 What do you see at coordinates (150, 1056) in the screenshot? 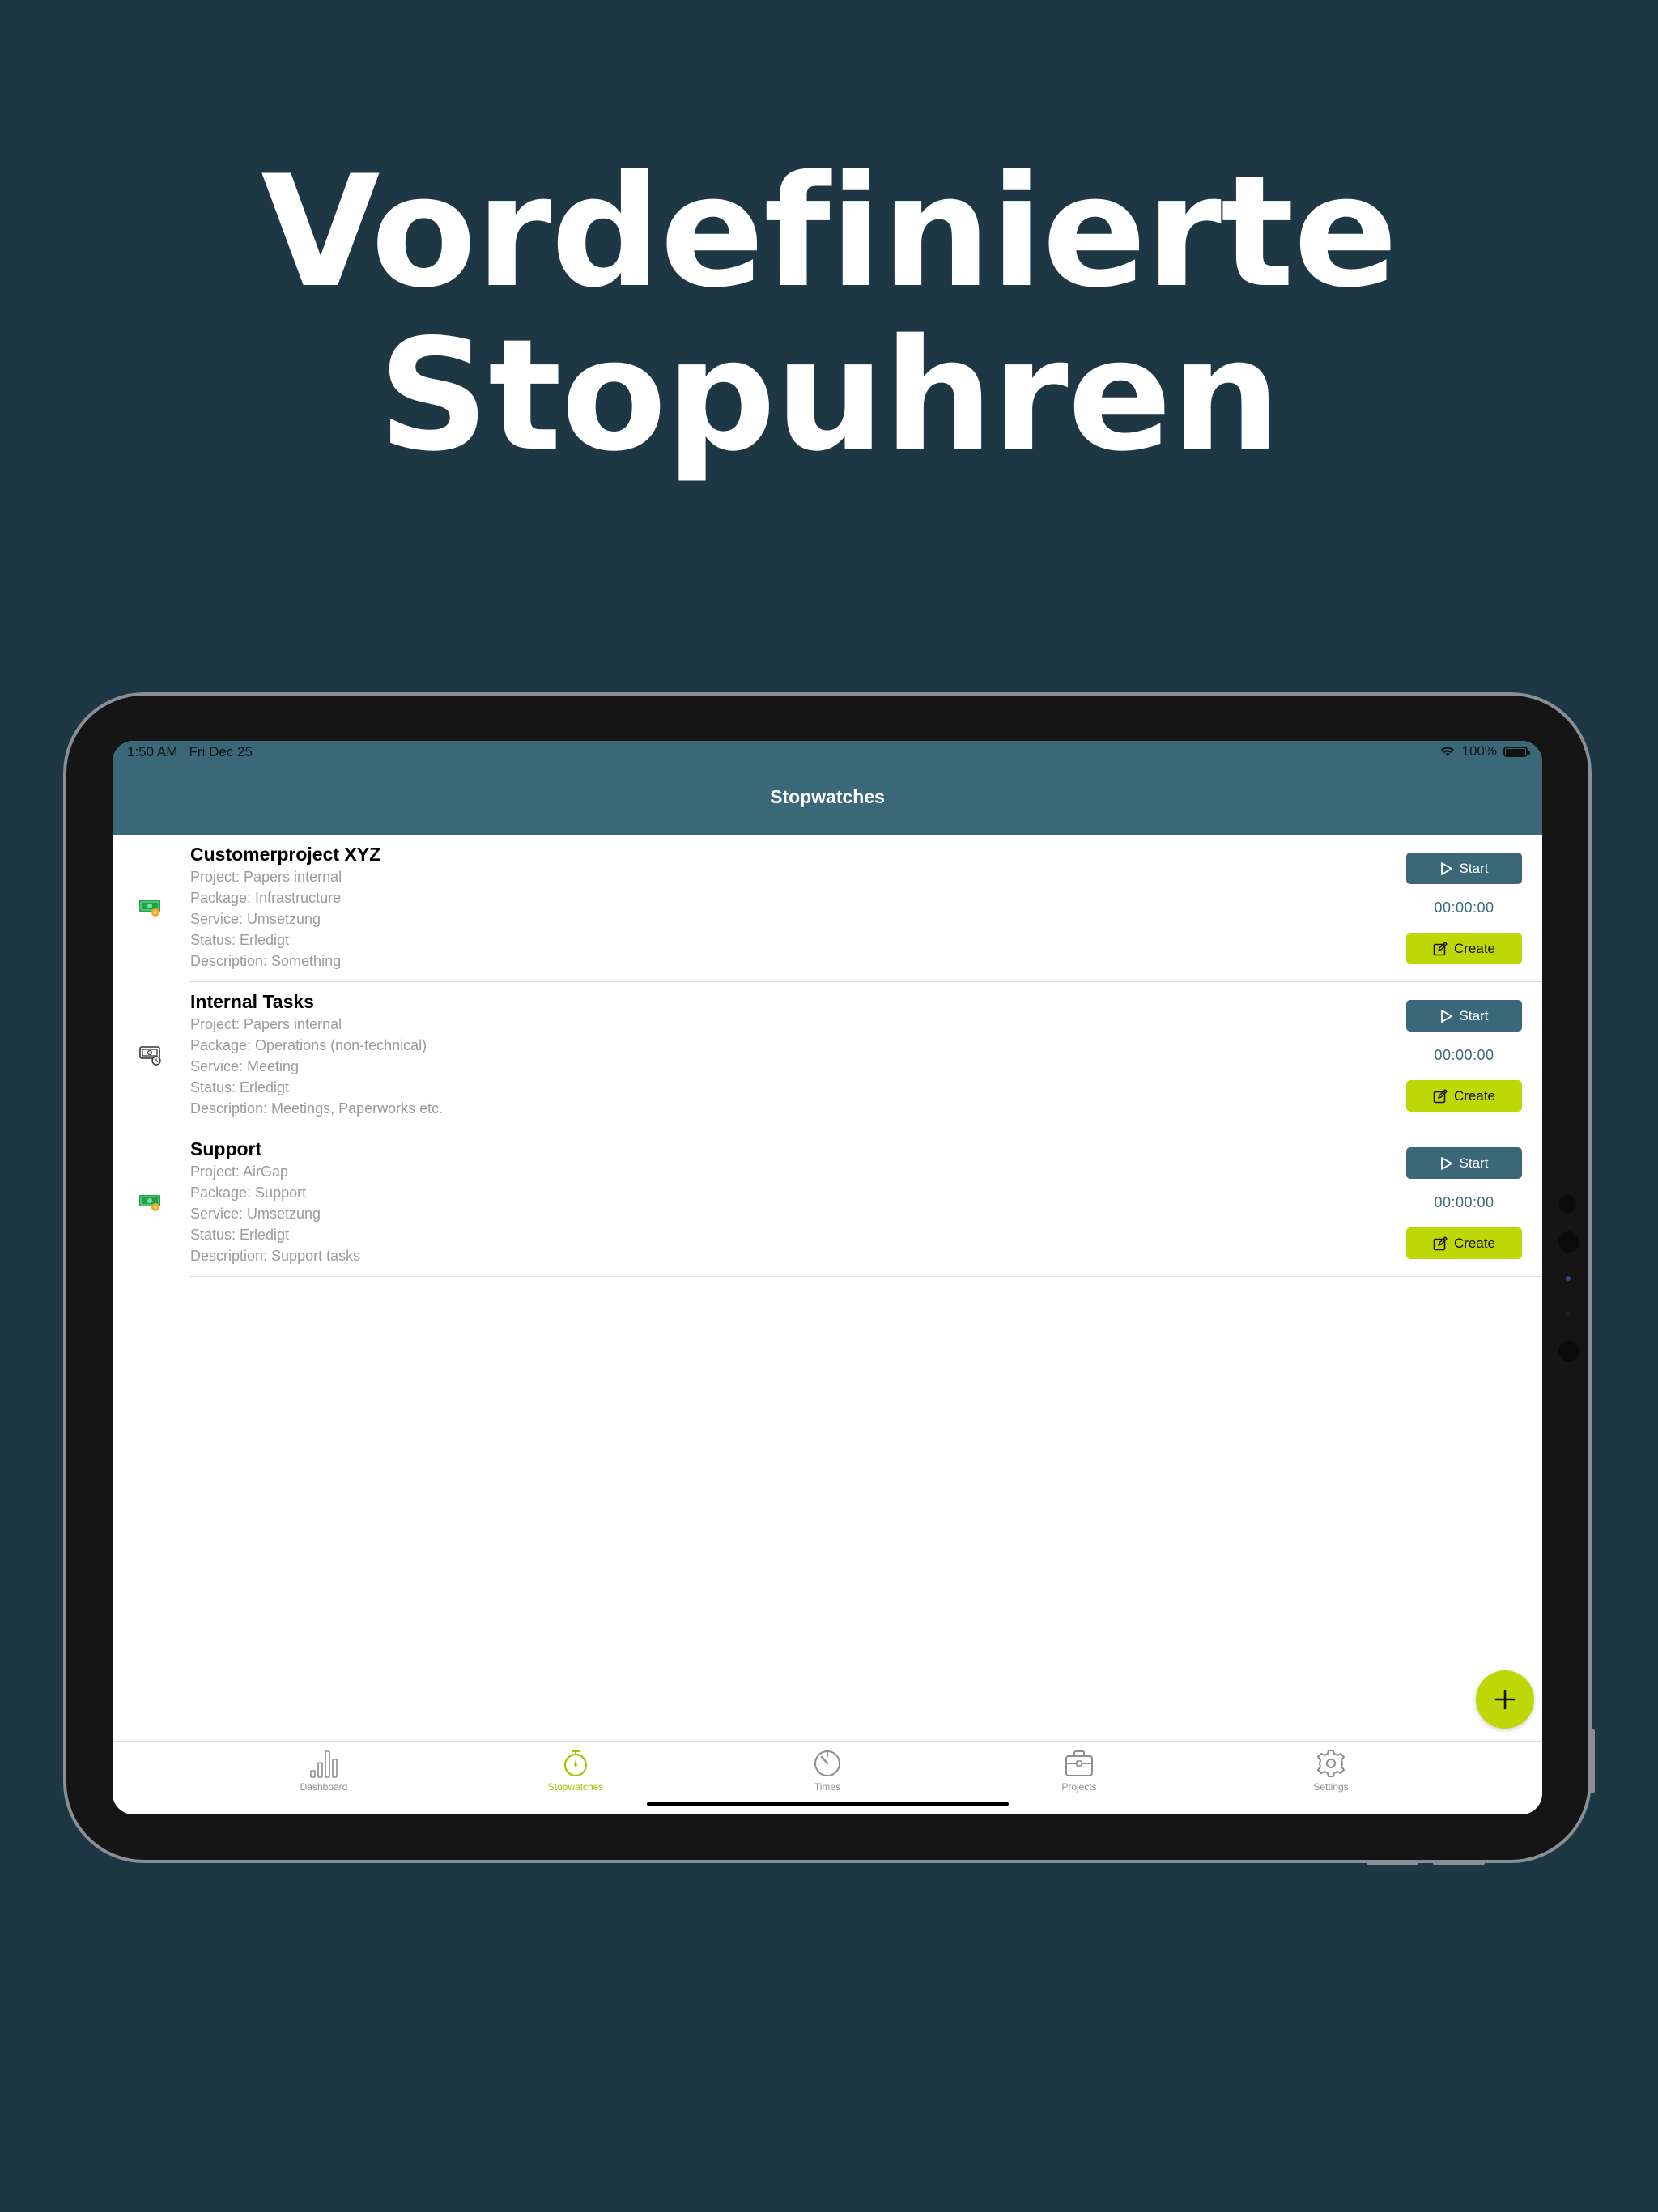
I see `internal-tasks-icon` at bounding box center [150, 1056].